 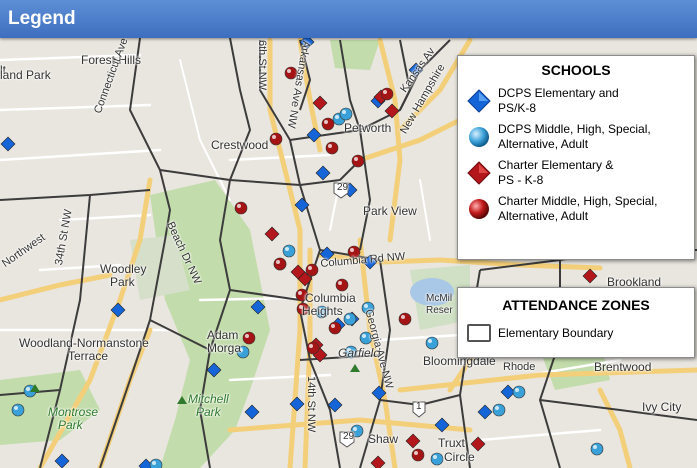 What do you see at coordinates (322, 311) in the screenshot?
I see `label-heights: Heights` at bounding box center [322, 311].